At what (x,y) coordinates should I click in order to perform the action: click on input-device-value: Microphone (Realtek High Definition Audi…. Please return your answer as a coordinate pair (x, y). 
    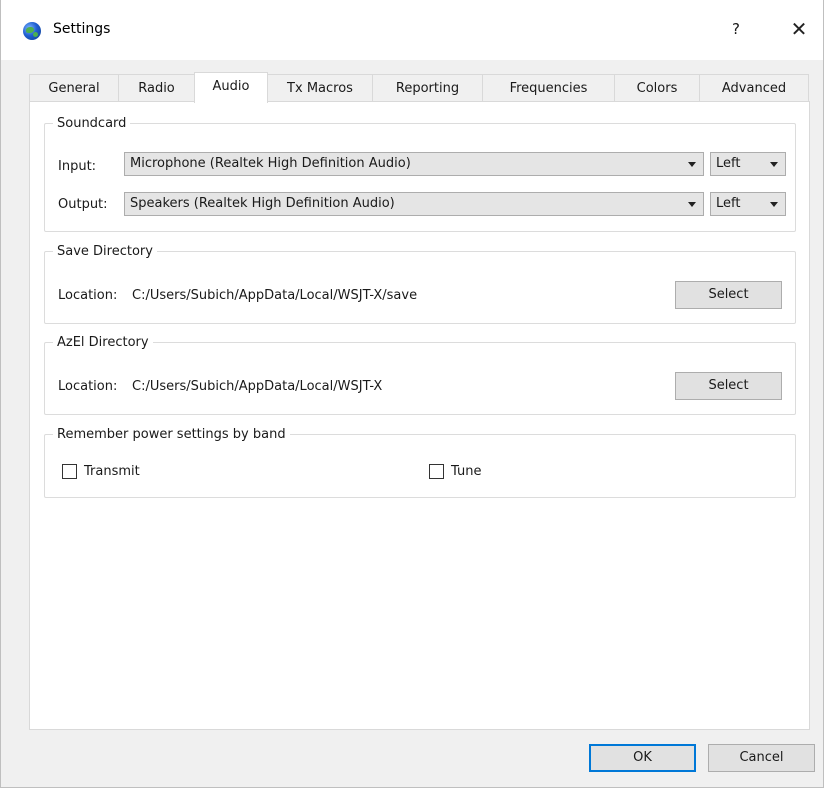
    Looking at the image, I should click on (270, 163).